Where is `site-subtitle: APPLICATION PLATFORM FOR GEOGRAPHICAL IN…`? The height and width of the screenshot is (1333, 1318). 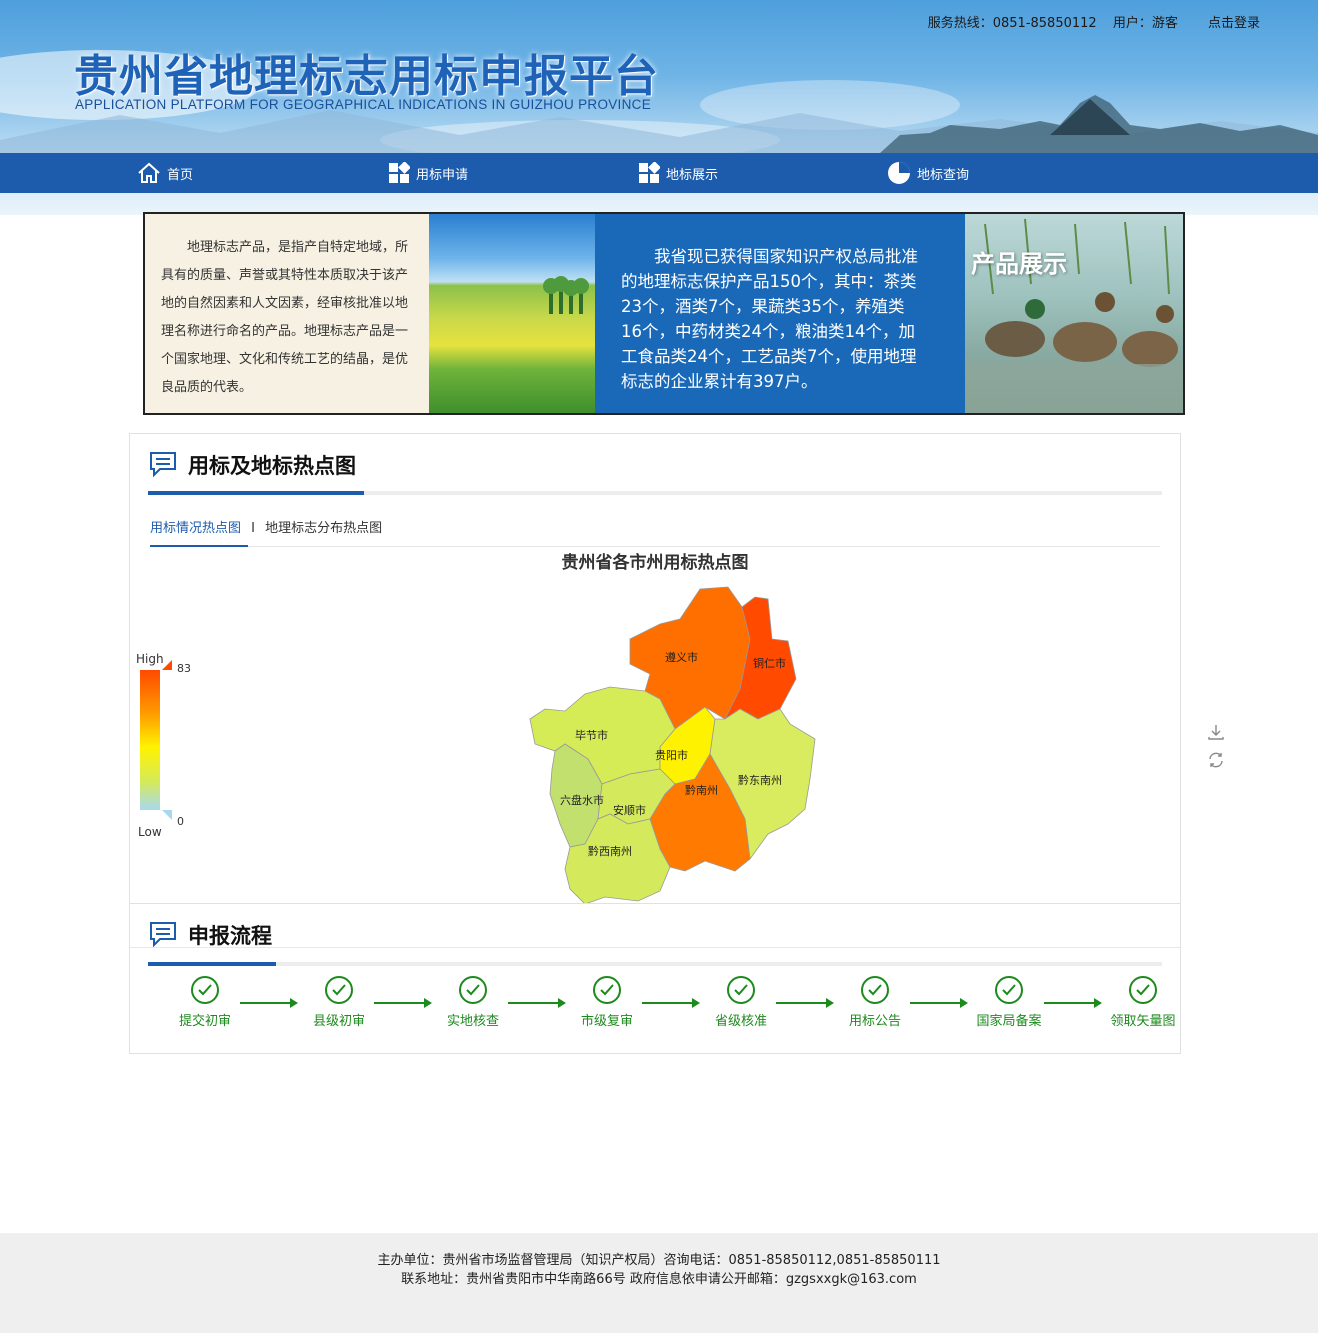 site-subtitle: APPLICATION PLATFORM FOR GEOGRAPHICAL IN… is located at coordinates (363, 104).